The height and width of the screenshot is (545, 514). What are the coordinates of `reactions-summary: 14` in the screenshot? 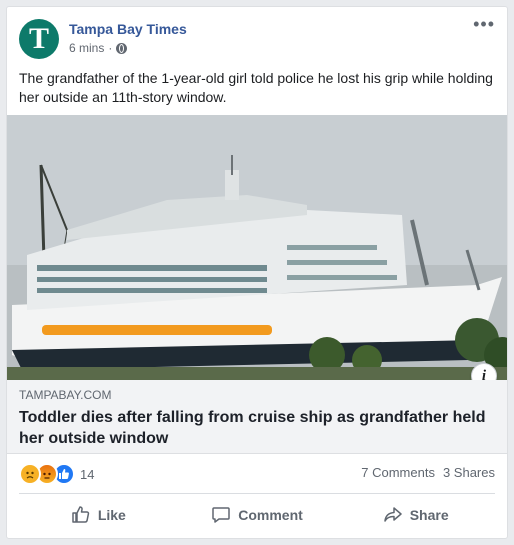 It's located at (56, 474).